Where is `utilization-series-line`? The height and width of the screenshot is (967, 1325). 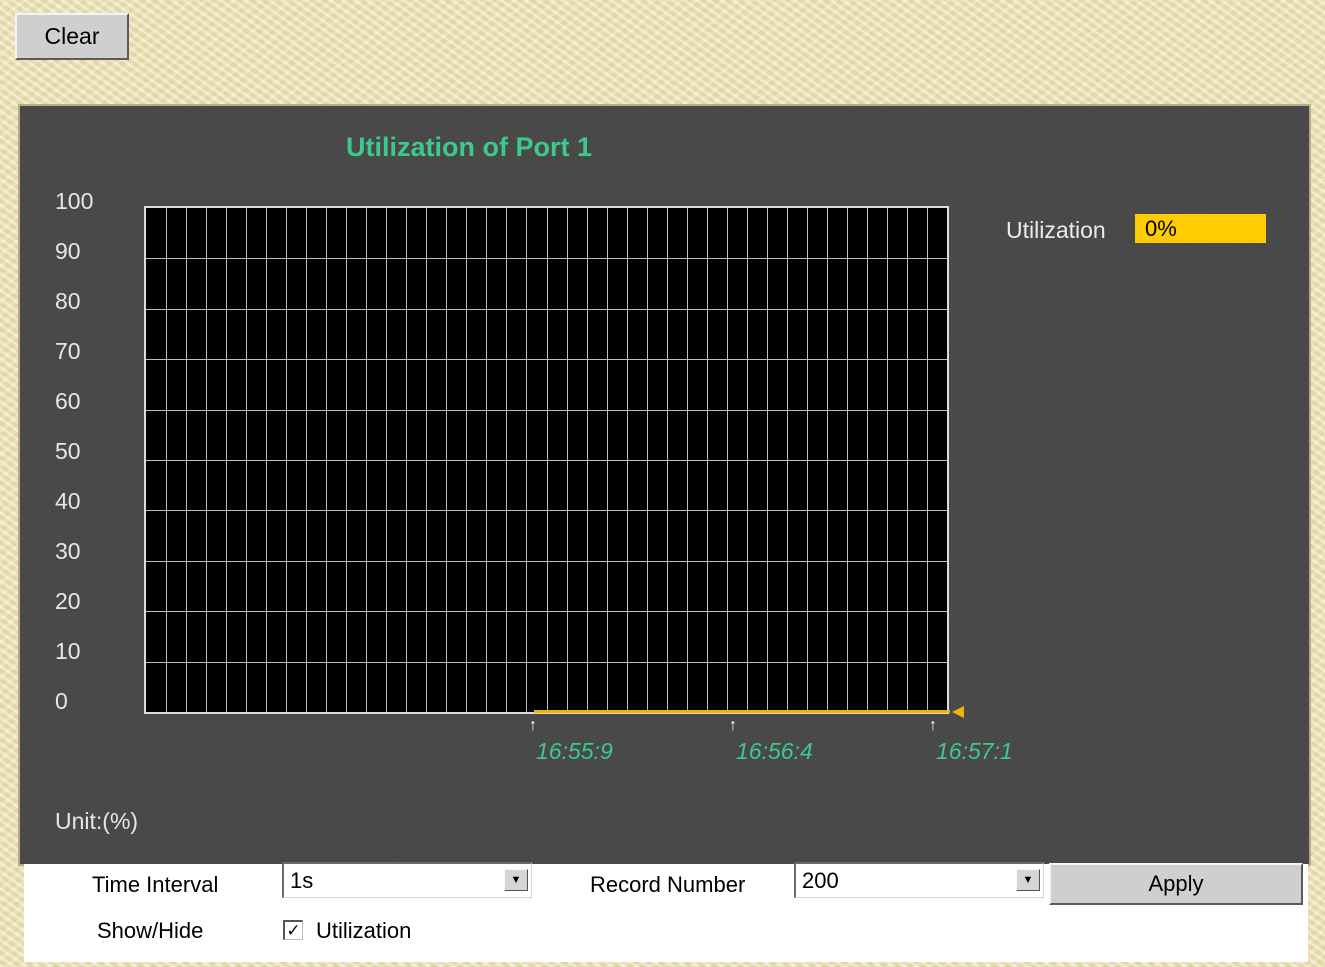
utilization-series-line is located at coordinates (742, 711).